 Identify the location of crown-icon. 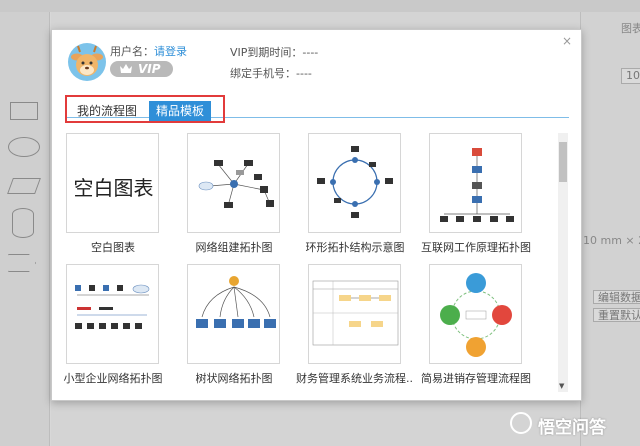
(126, 68).